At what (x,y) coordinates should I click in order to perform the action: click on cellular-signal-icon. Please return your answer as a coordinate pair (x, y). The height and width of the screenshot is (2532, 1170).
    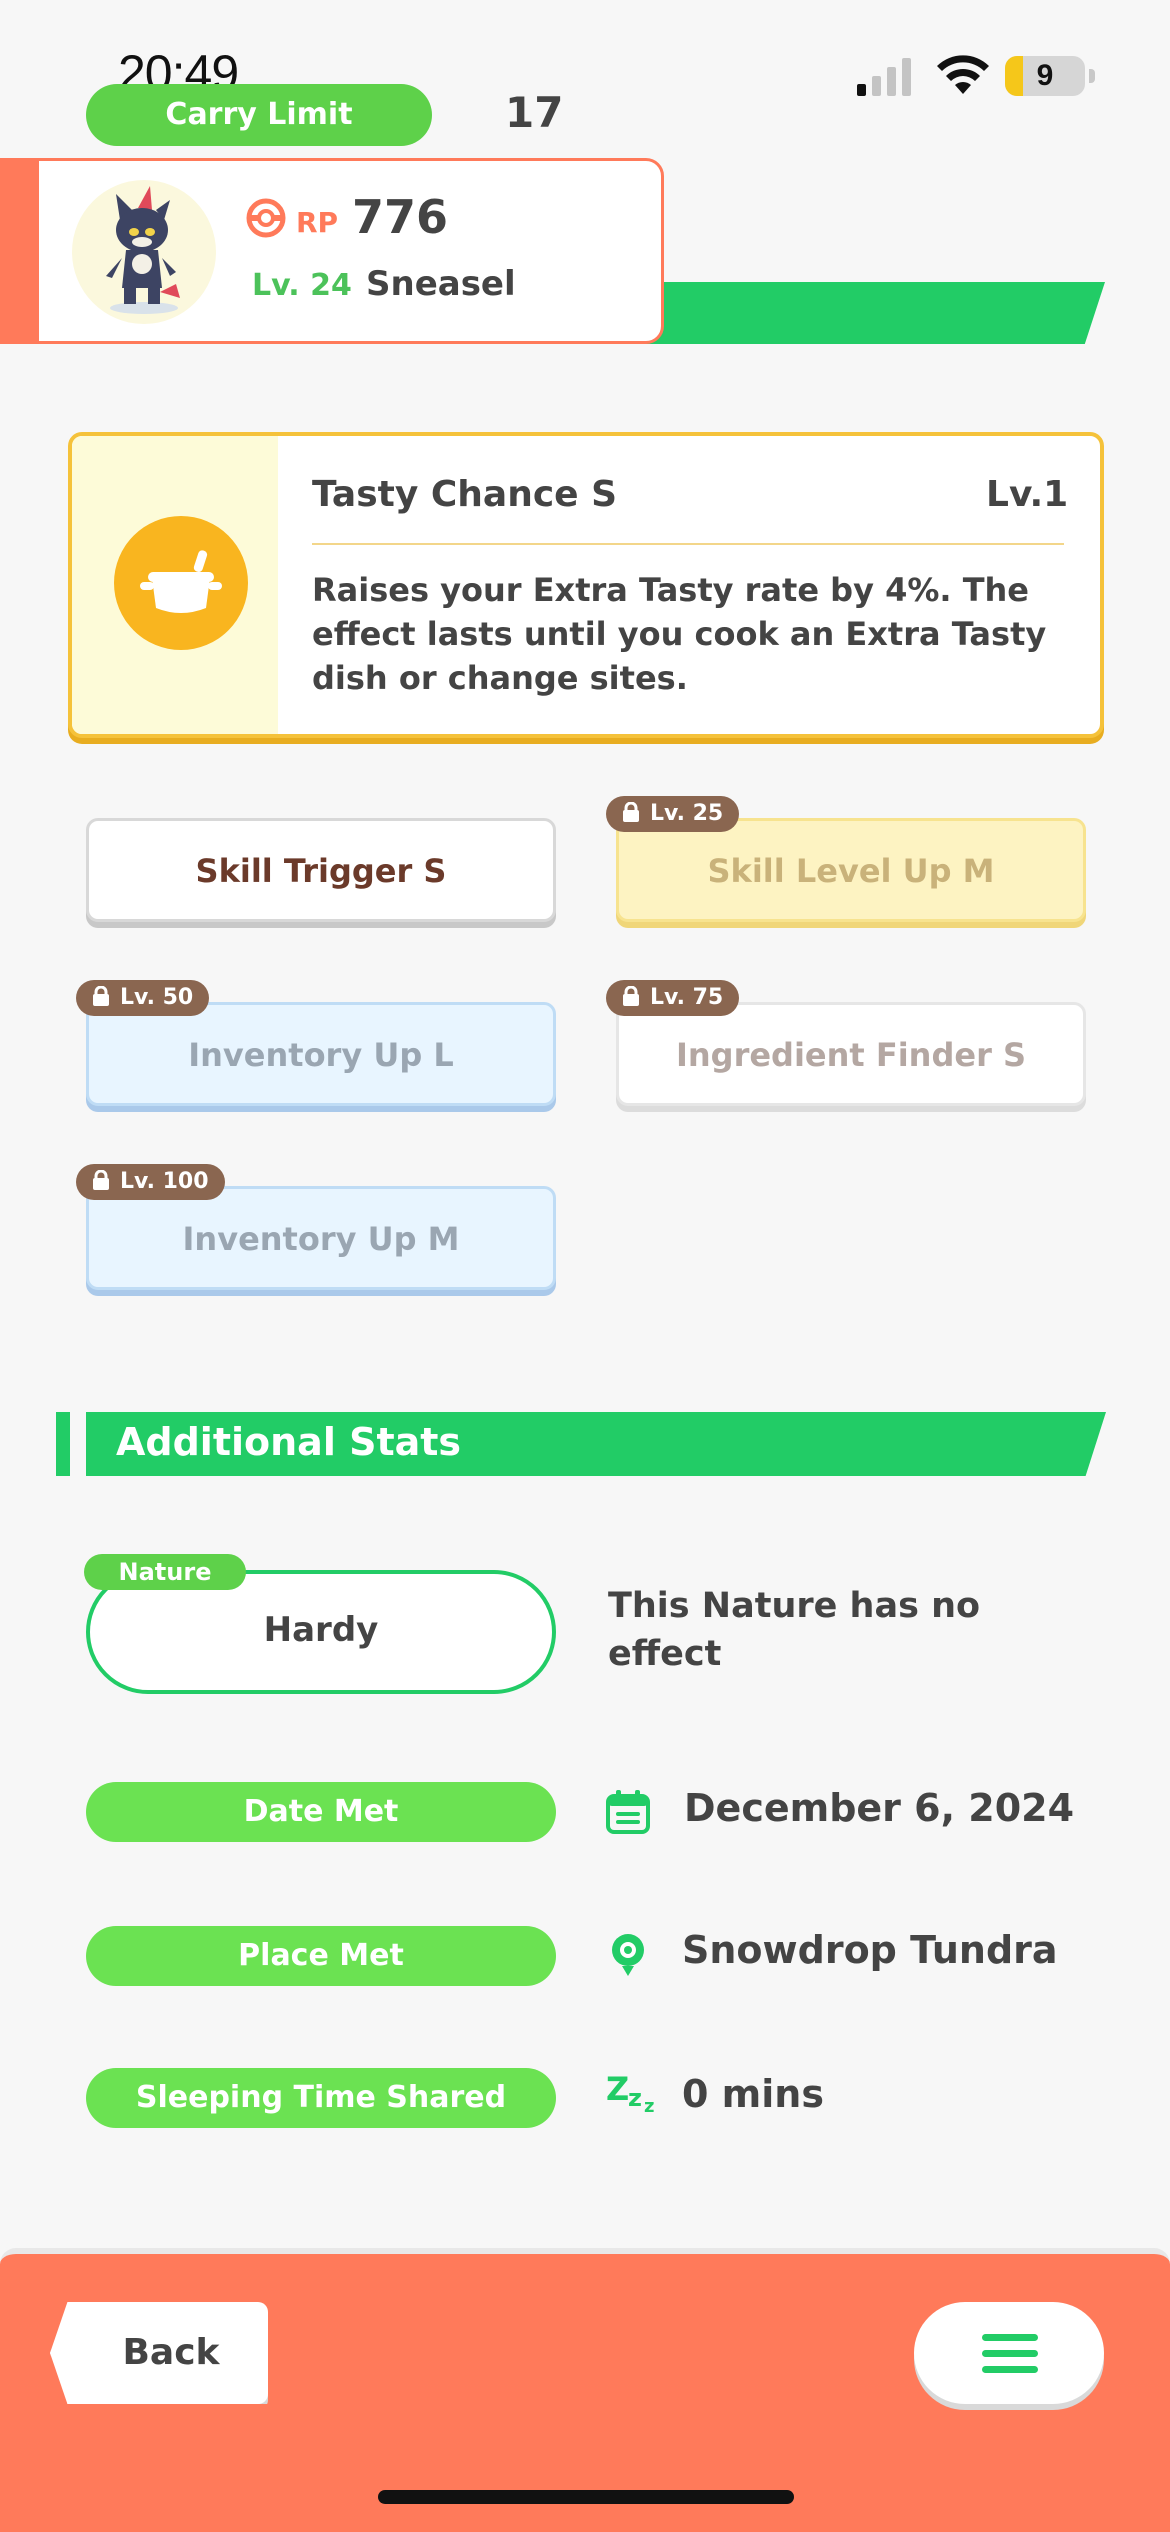
    Looking at the image, I should click on (884, 77).